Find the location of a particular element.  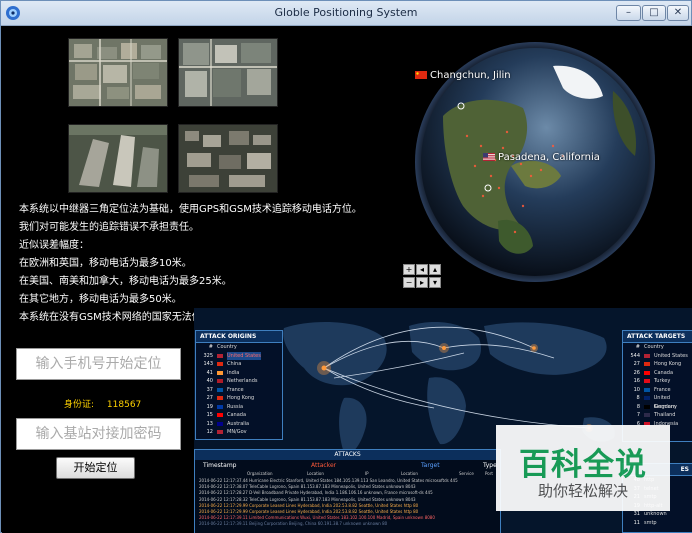

pan-left-button: ◂ is located at coordinates (422, 269).